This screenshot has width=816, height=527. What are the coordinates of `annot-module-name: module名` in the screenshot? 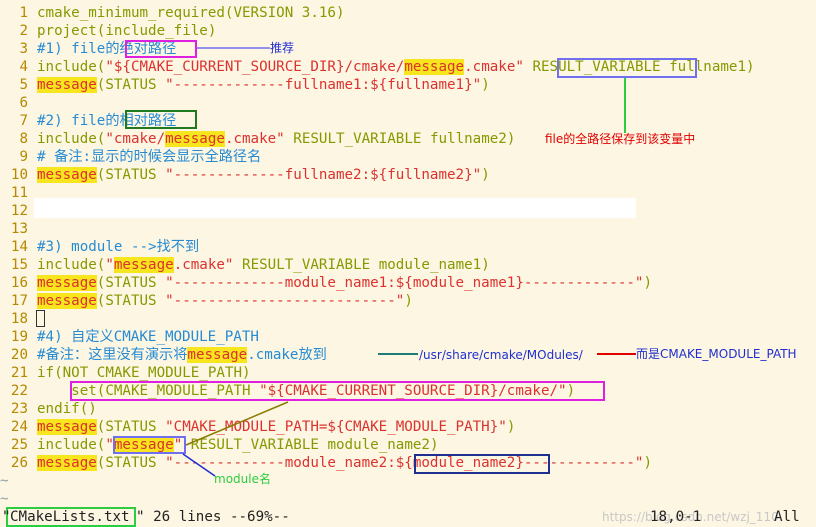 It's located at (242, 479).